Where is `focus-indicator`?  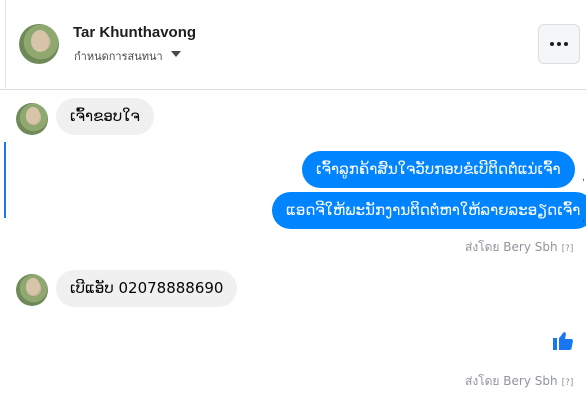
focus-indicator is located at coordinates (5, 180).